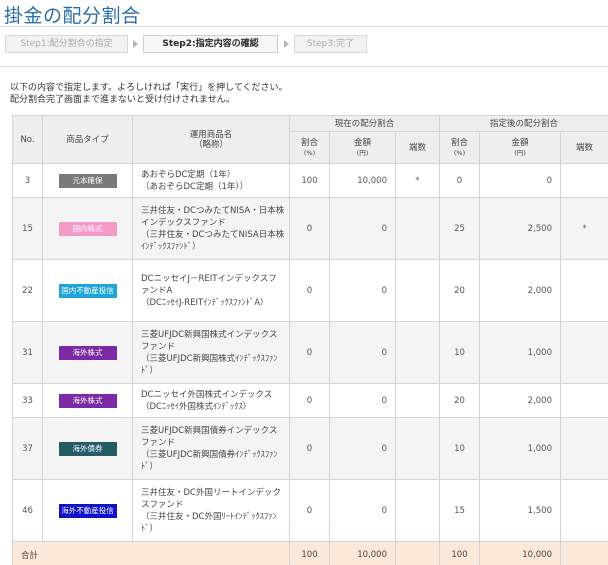 Image resolution: width=608 pixels, height=565 pixels. Describe the element at coordinates (364, 123) in the screenshot. I see `header-current-allocation: 現在の配分割合` at that location.